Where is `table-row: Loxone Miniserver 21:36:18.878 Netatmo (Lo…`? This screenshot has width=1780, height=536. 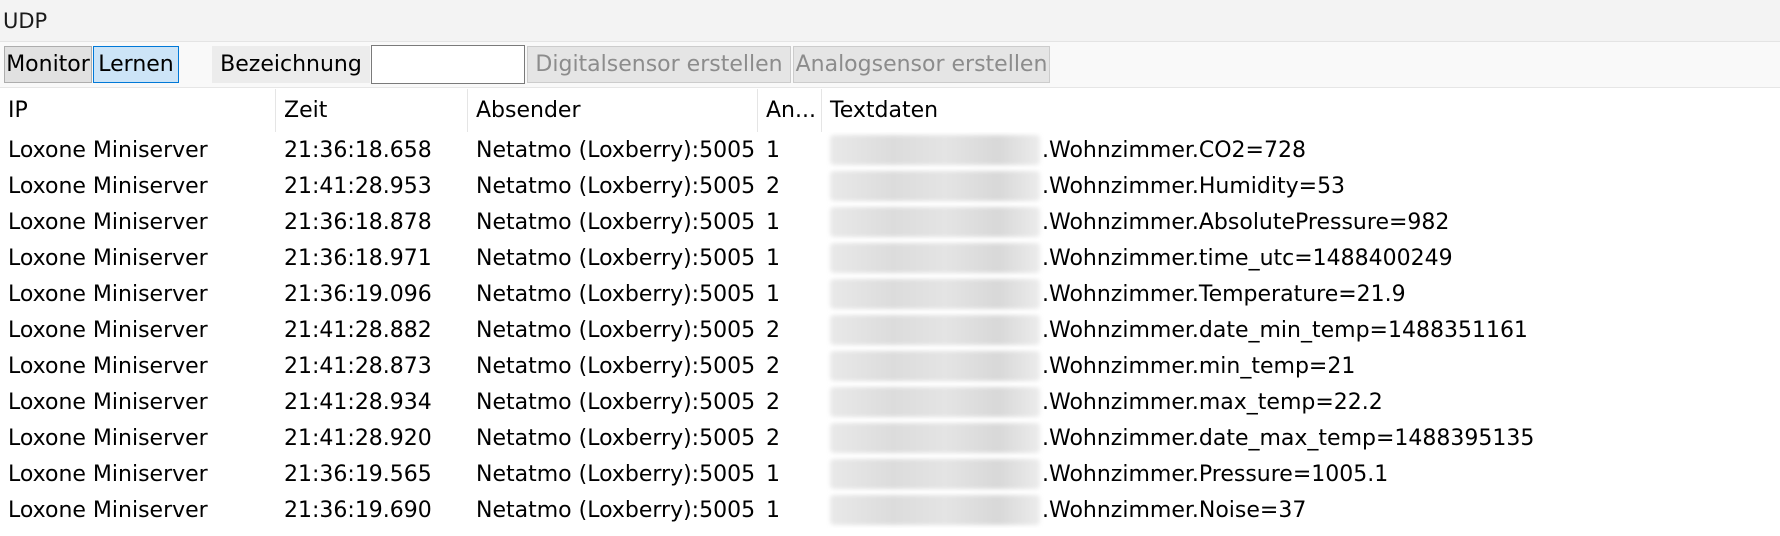 table-row: Loxone Miniserver 21:36:18.878 Netatmo (Lo… is located at coordinates (890, 222).